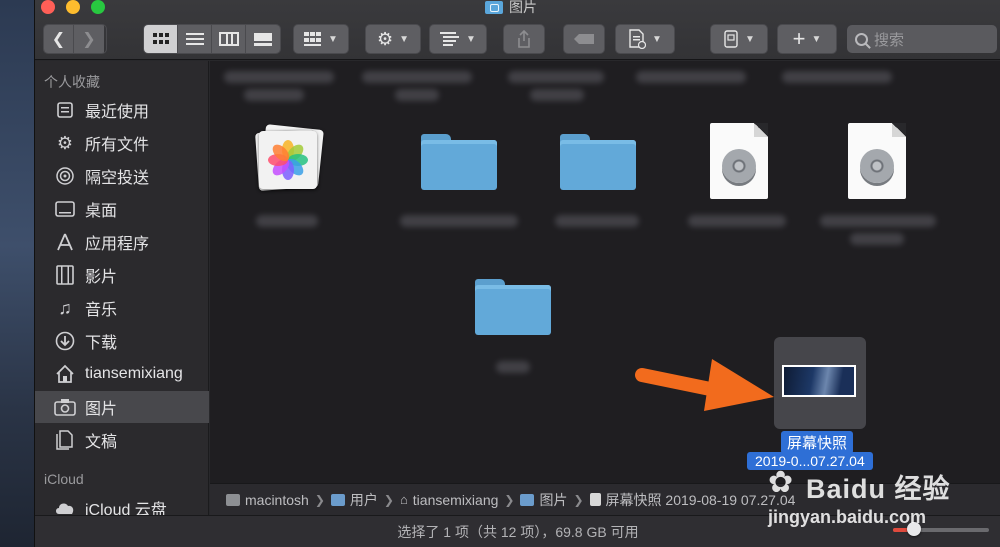 This screenshot has width=1000, height=547. What do you see at coordinates (117, 244) in the screenshot?
I see `sidebar-item-label: 应用程序` at bounding box center [117, 244].